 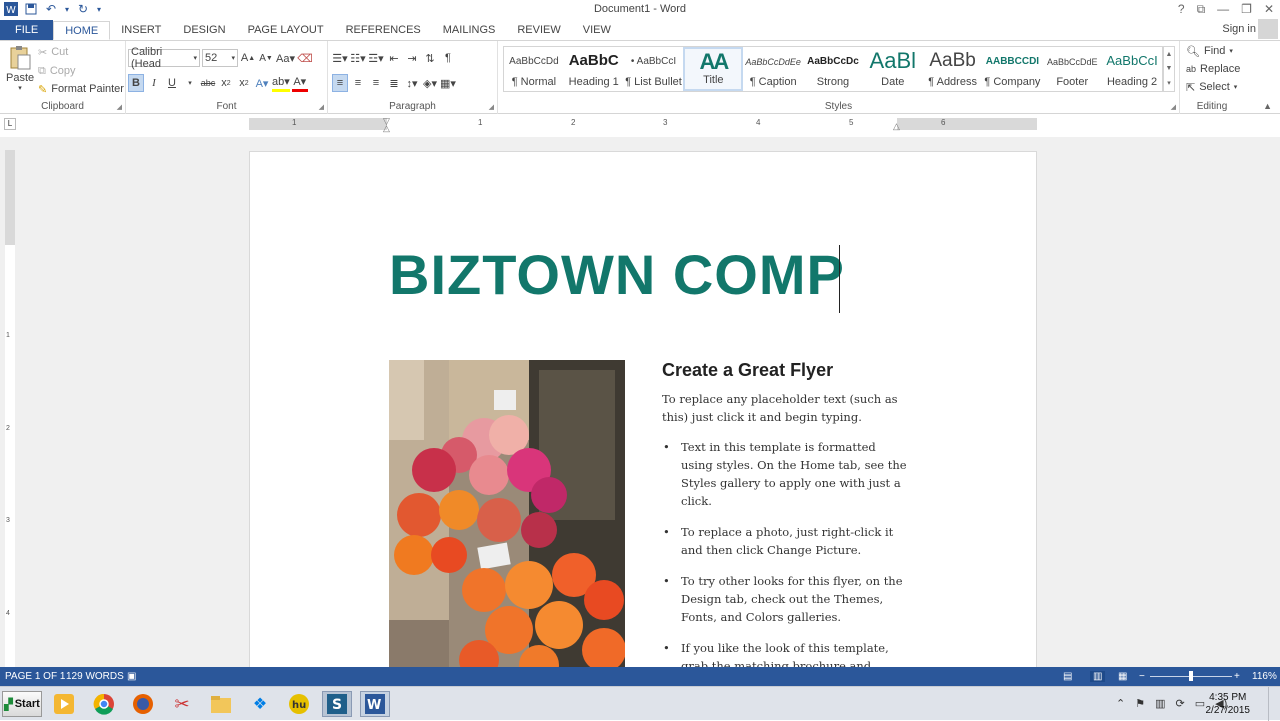 What do you see at coordinates (654, 69) in the screenshot?
I see `style-list-bullet: • AaBbCcI ¶ List Bullet` at bounding box center [654, 69].